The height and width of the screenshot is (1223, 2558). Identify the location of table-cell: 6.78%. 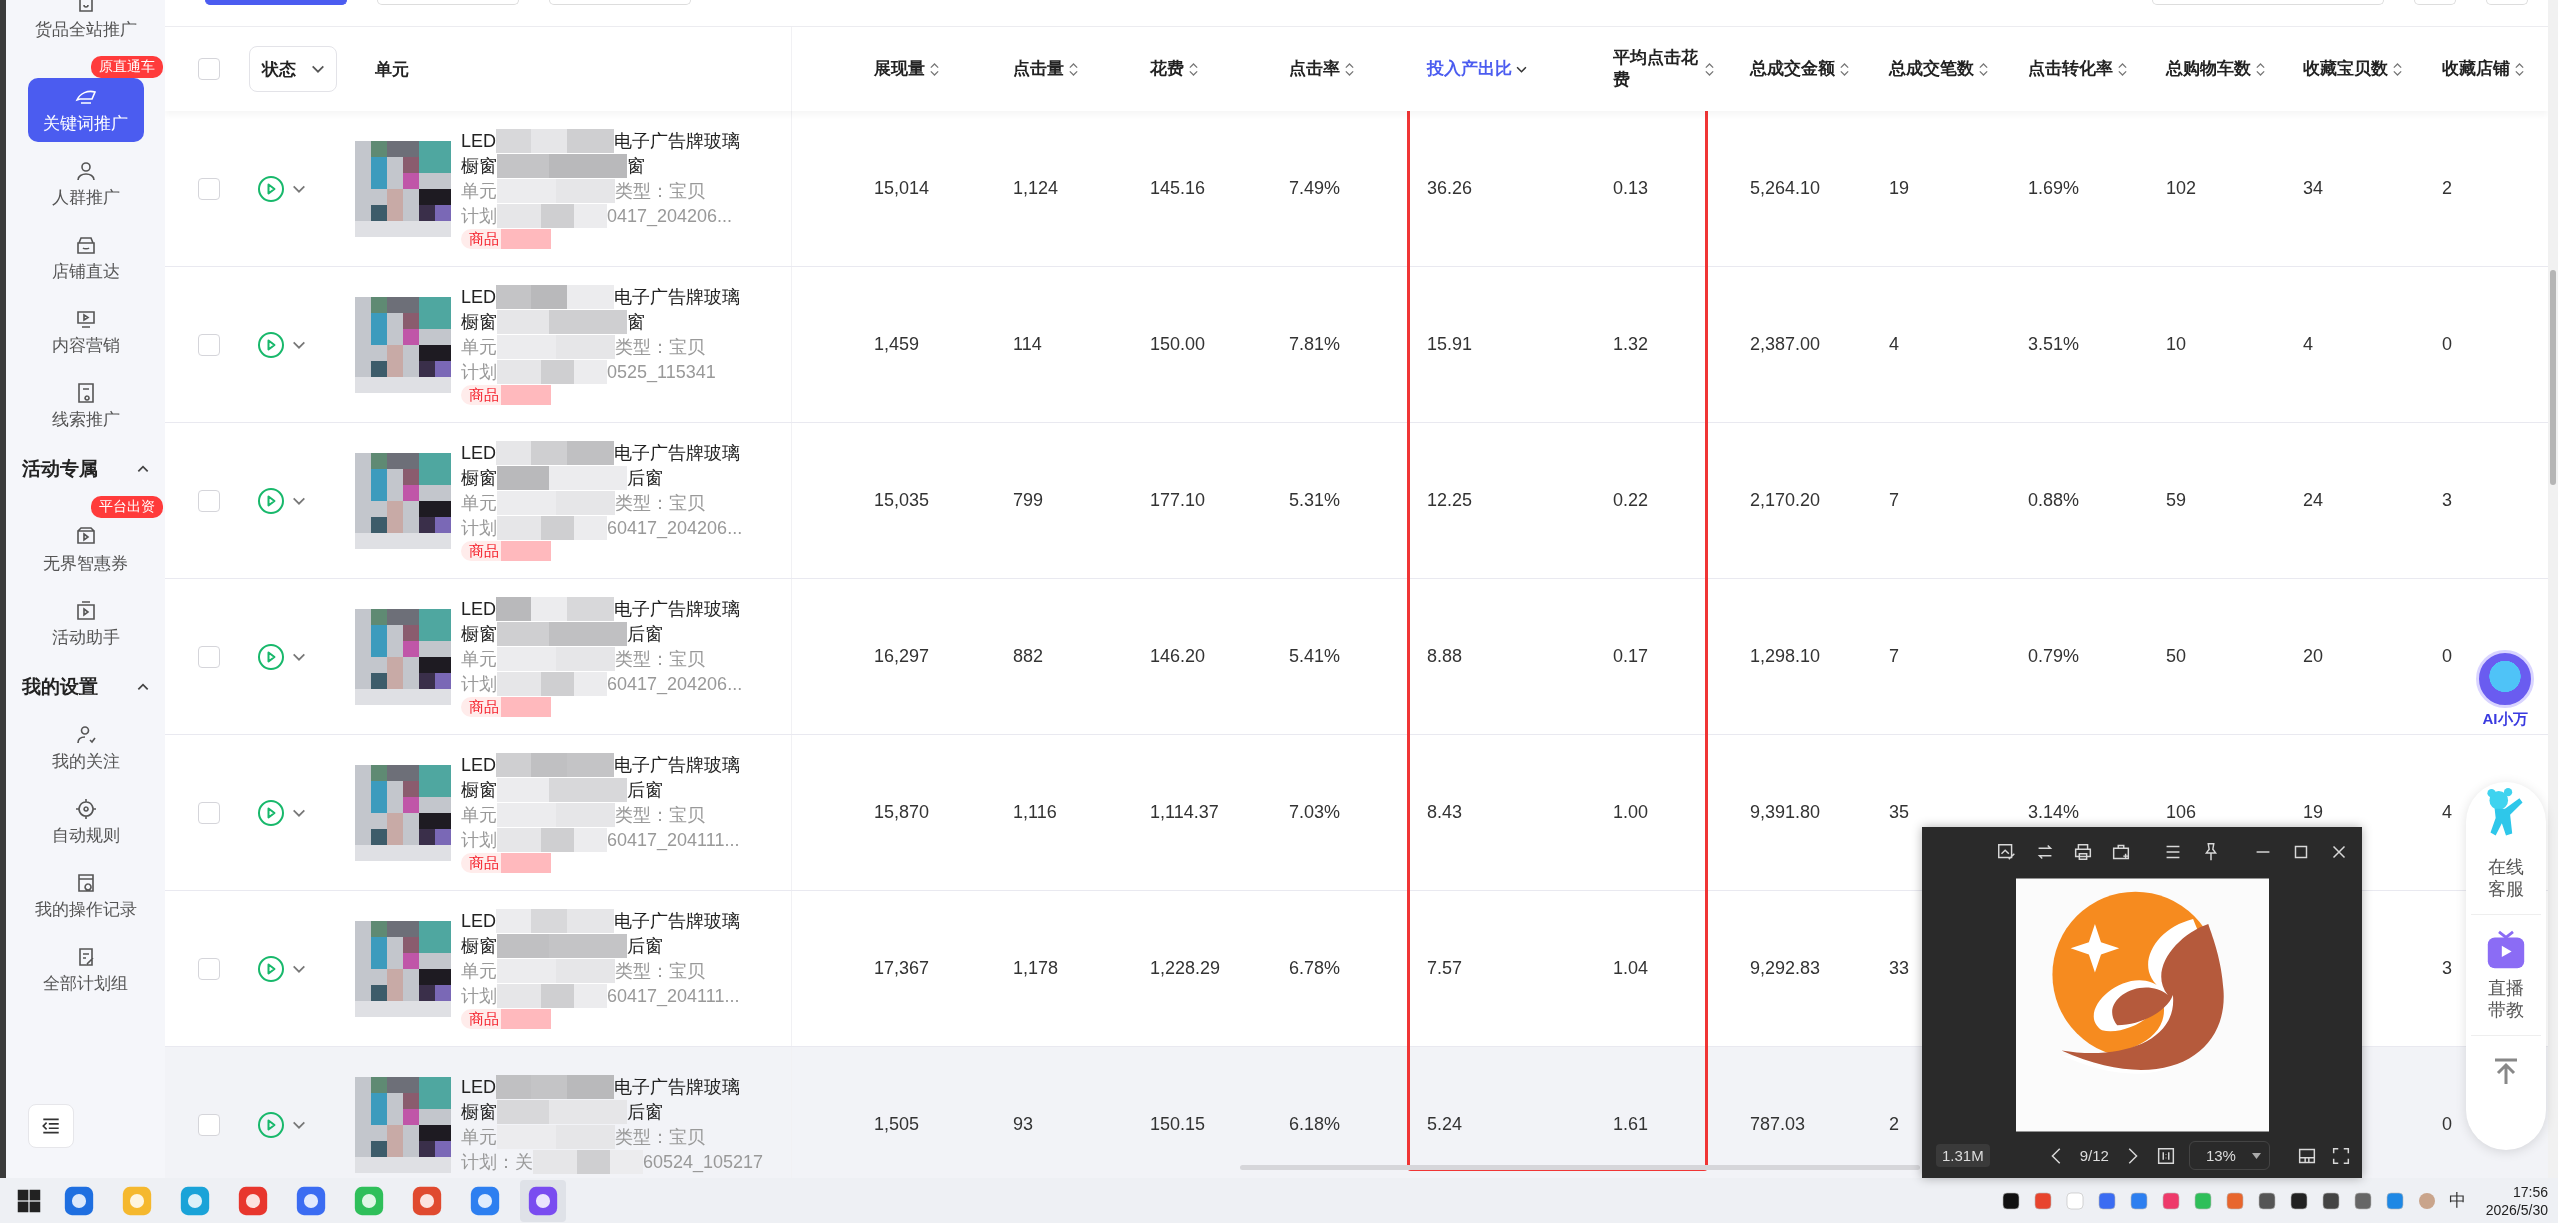
(1315, 968).